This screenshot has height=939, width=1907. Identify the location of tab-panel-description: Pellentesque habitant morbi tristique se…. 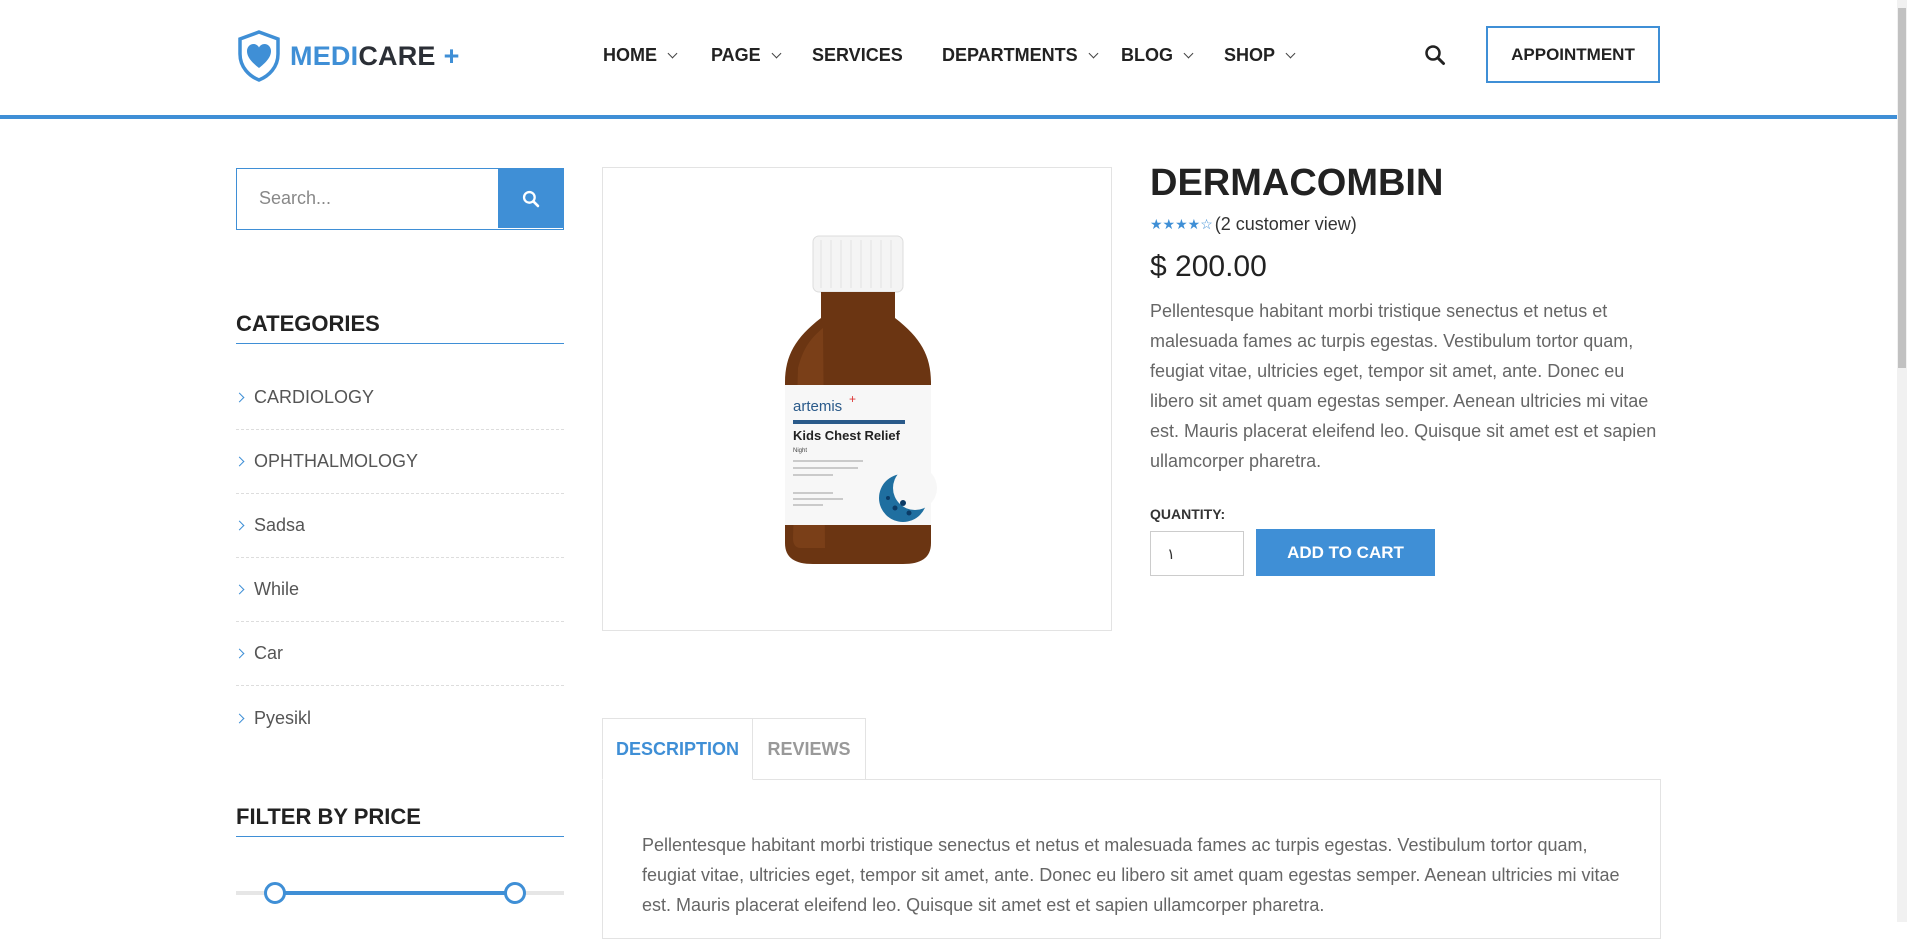
(1131, 859).